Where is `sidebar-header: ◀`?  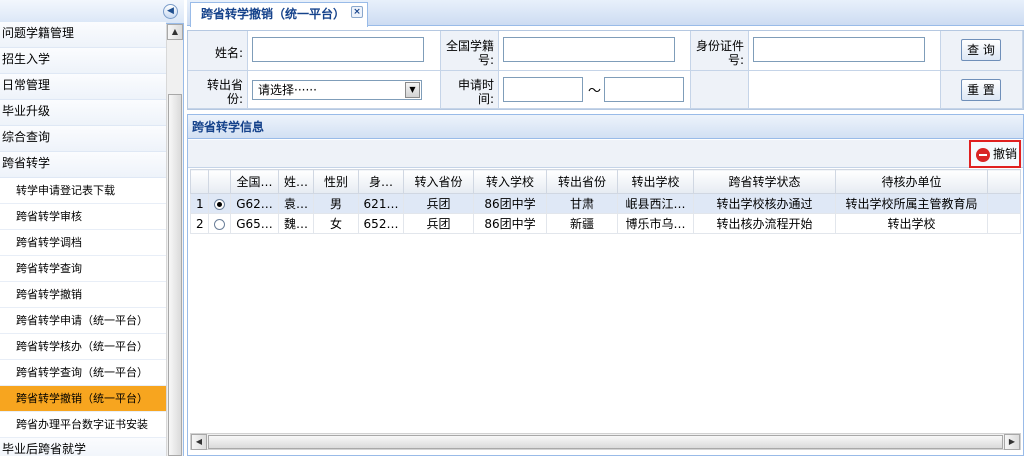 sidebar-header: ◀ is located at coordinates (92, 12).